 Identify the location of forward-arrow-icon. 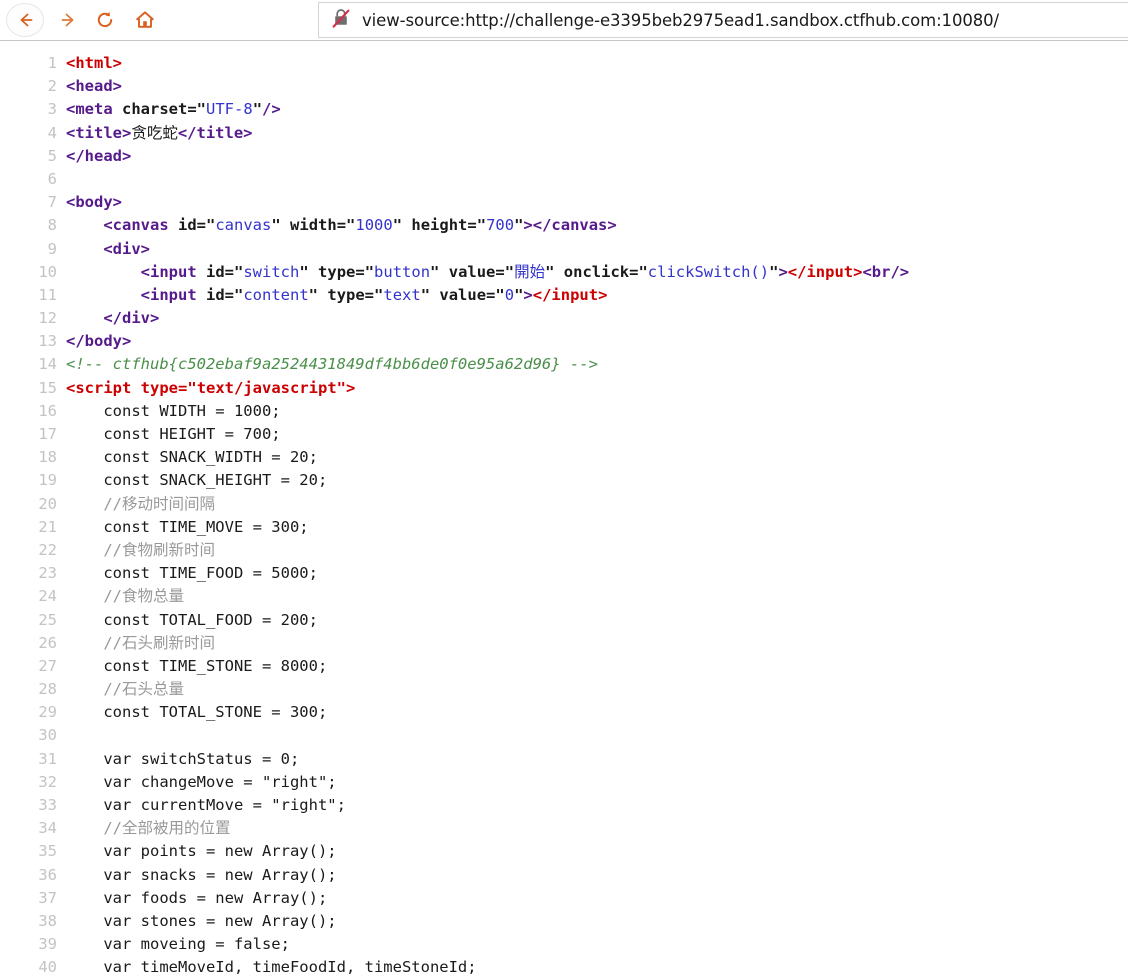
(65, 20).